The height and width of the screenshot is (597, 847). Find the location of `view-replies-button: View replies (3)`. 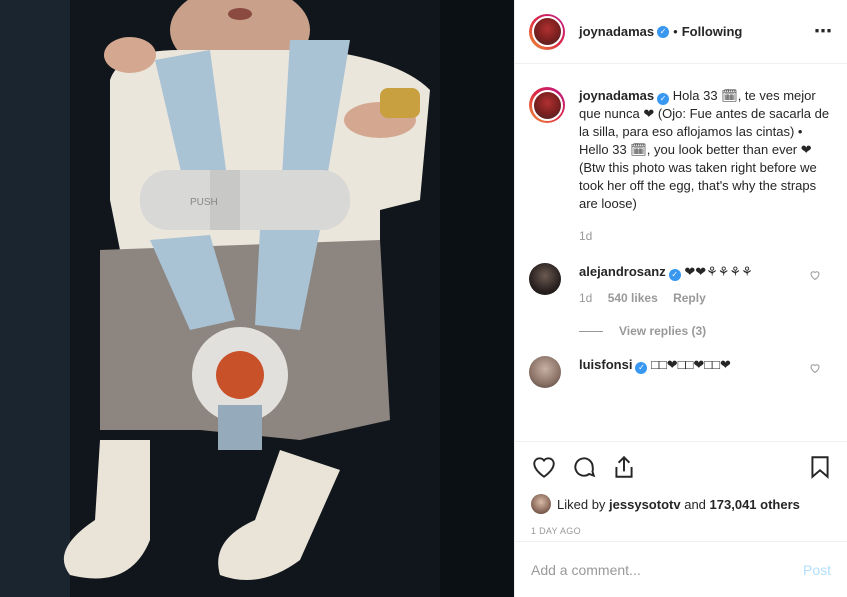

view-replies-button: View replies (3) is located at coordinates (706, 331).